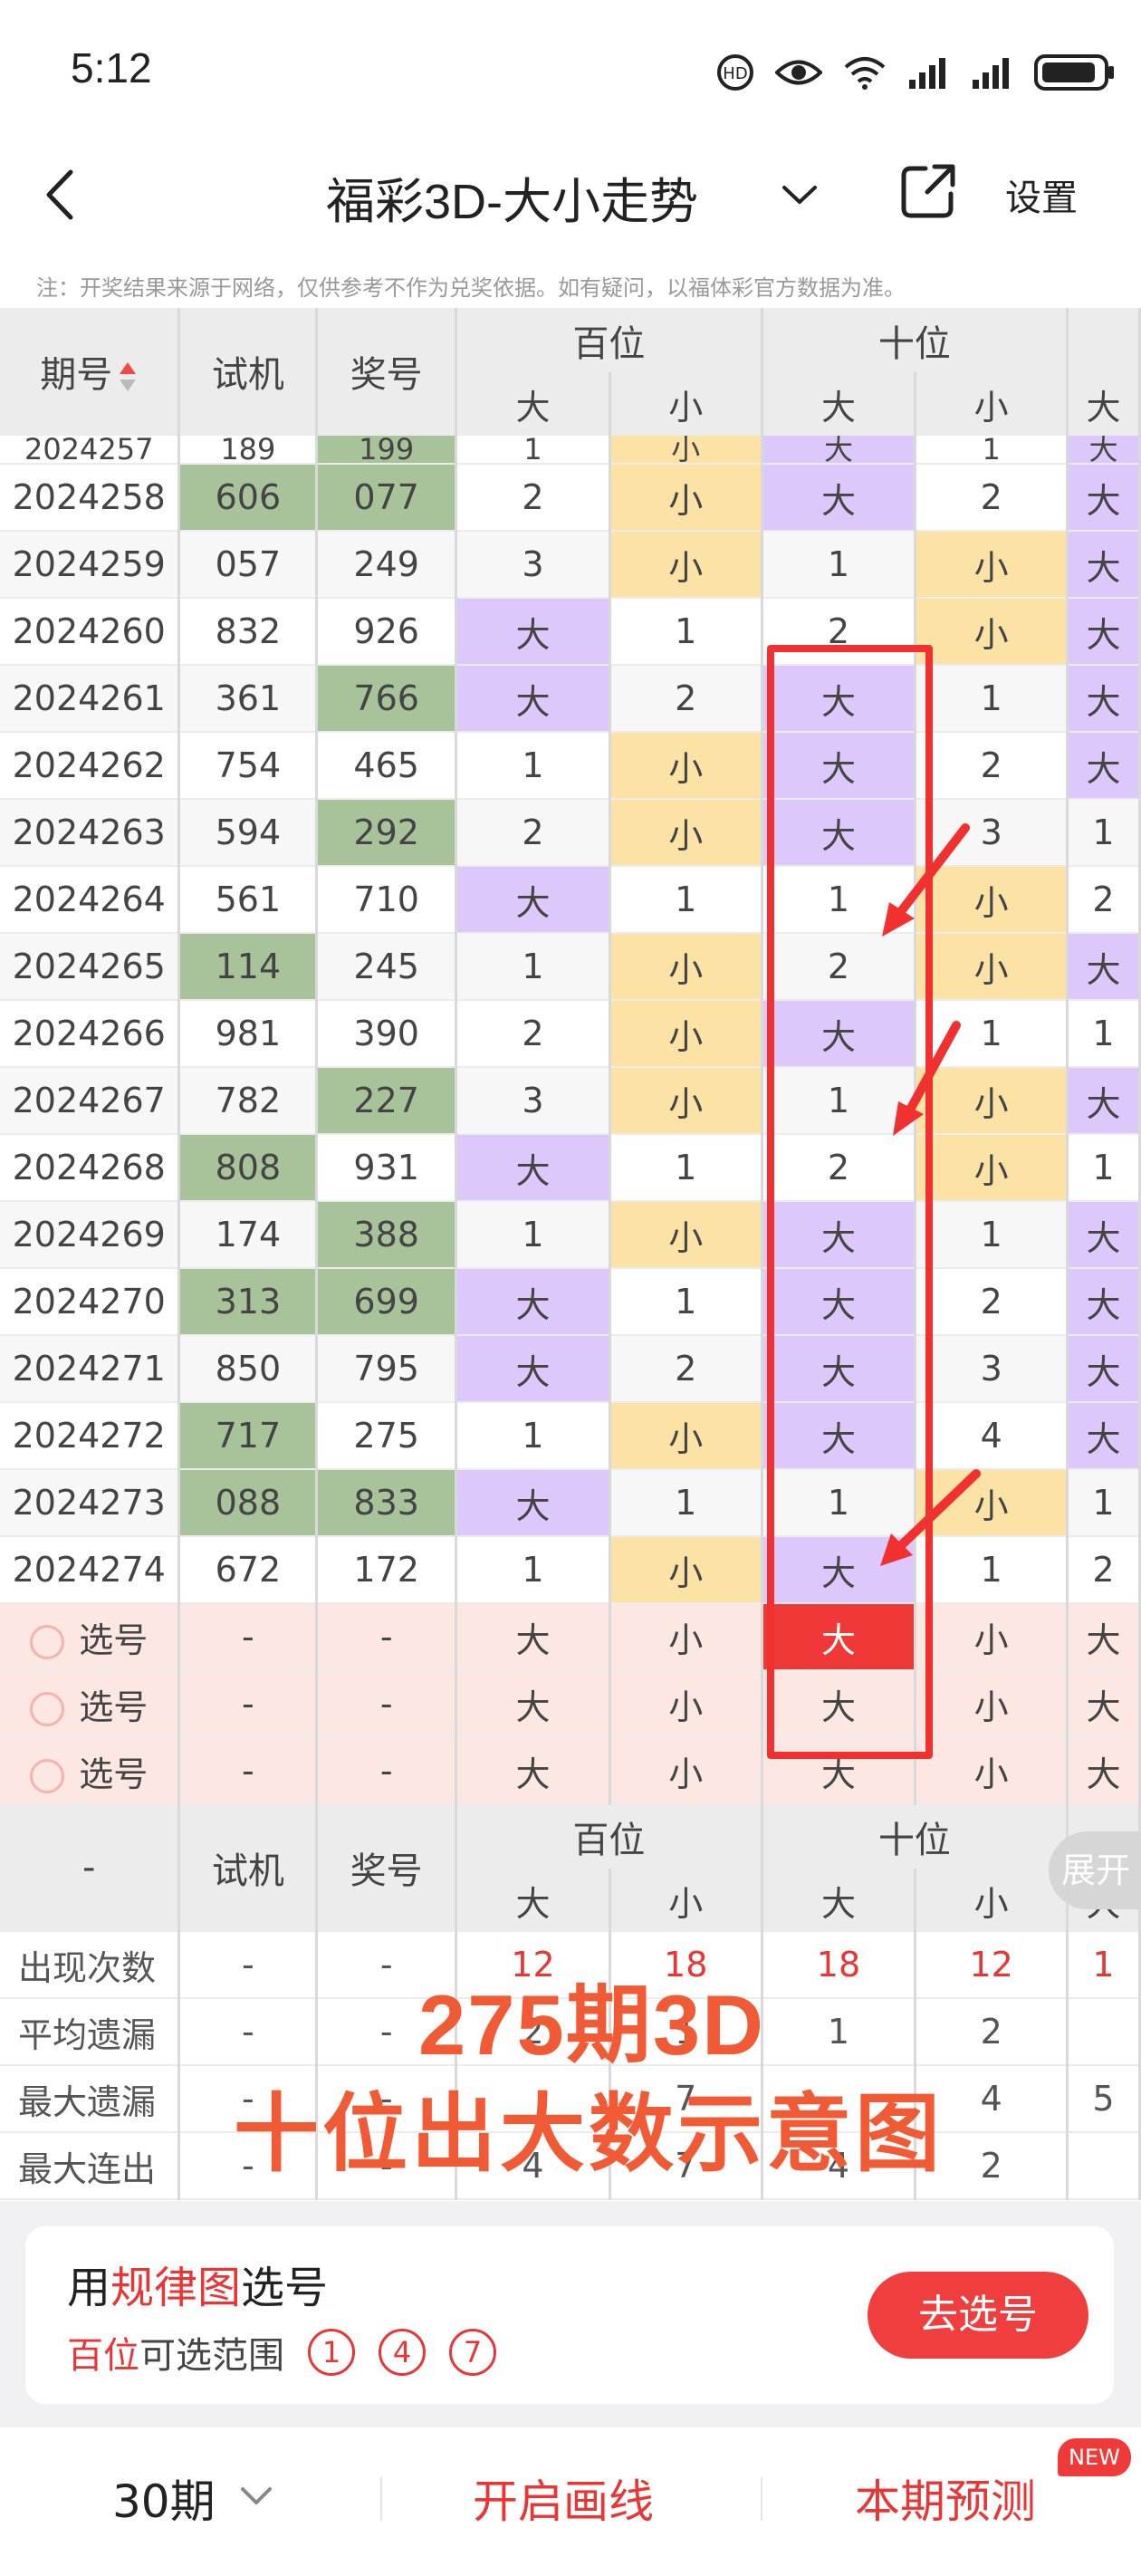  I want to click on table-header-row: 期号 试机 奖号 百位 十位, so click(570, 372).